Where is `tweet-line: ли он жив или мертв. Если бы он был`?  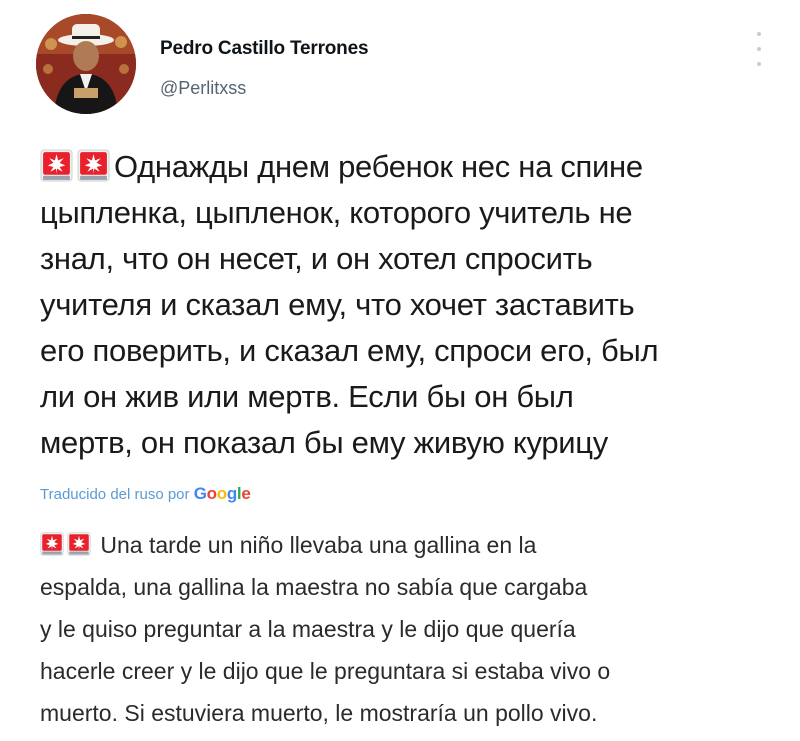
tweet-line: ли он жив или мертв. Если бы он был is located at coordinates (307, 396).